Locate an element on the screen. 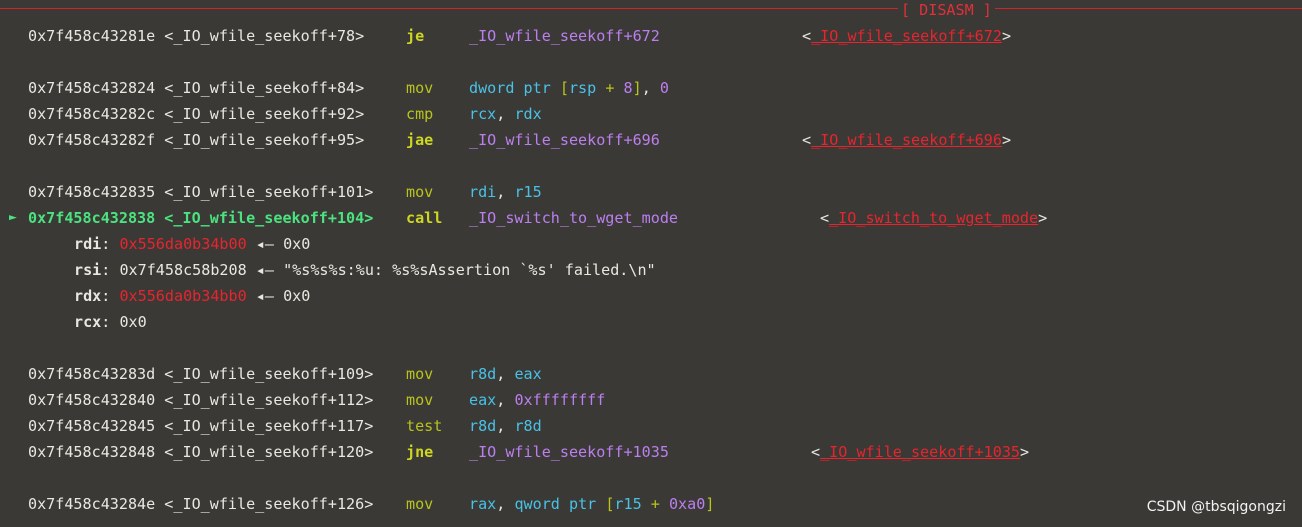 The image size is (1302, 527). call-arg: rcx: 0x0 is located at coordinates (110, 322).